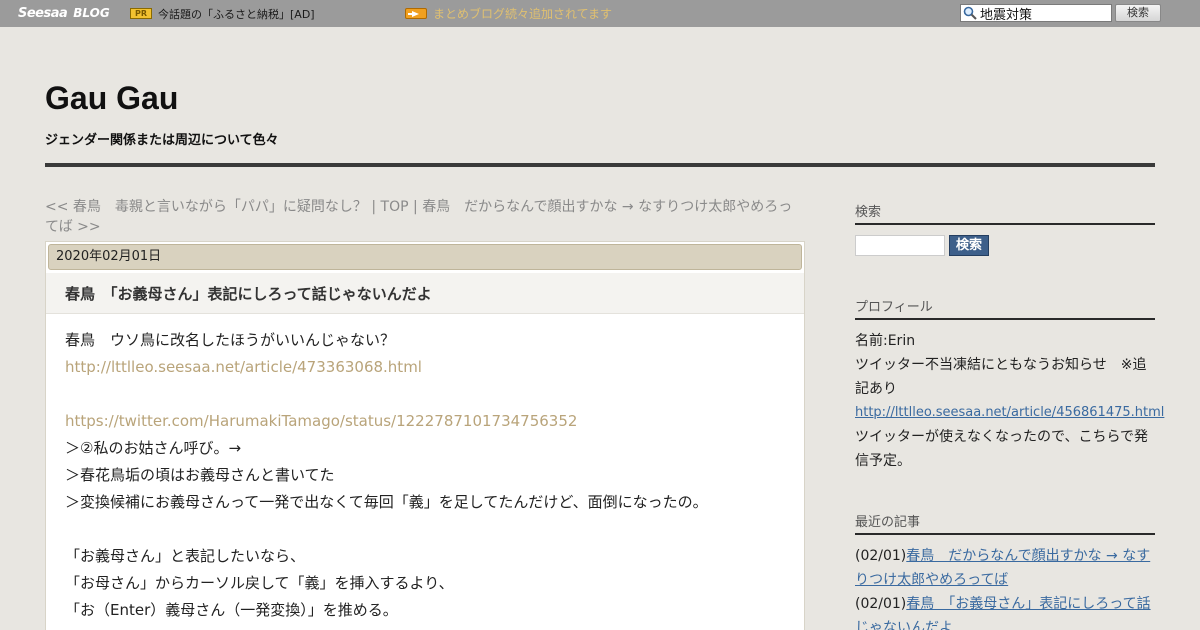  I want to click on recent-article-item: (02/01)春鳥 「お義母さん」表記にしろって話じゃないんだよ, so click(1005, 611).